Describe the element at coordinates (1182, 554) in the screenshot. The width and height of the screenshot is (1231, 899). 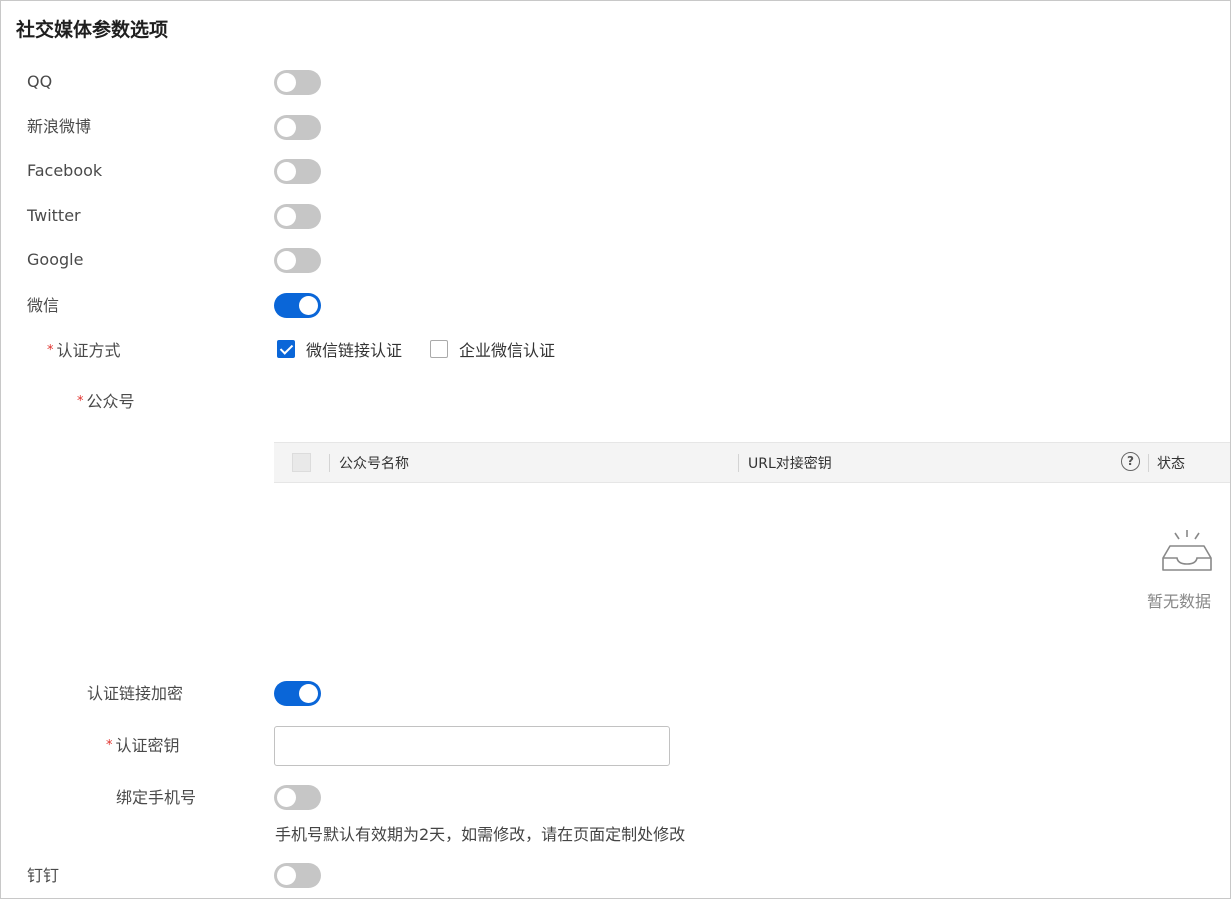
I see `empty-inbox-icon` at that location.